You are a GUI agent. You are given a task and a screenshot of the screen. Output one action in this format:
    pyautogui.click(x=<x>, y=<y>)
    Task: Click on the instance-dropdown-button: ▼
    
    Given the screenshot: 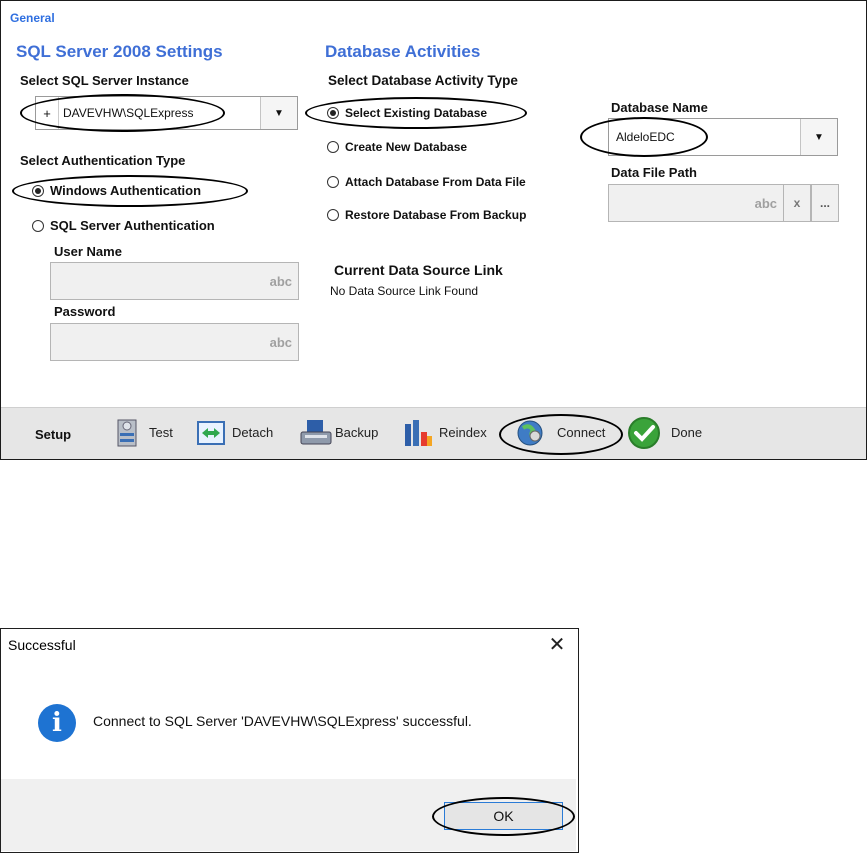 What is the action you would take?
    pyautogui.click(x=278, y=113)
    